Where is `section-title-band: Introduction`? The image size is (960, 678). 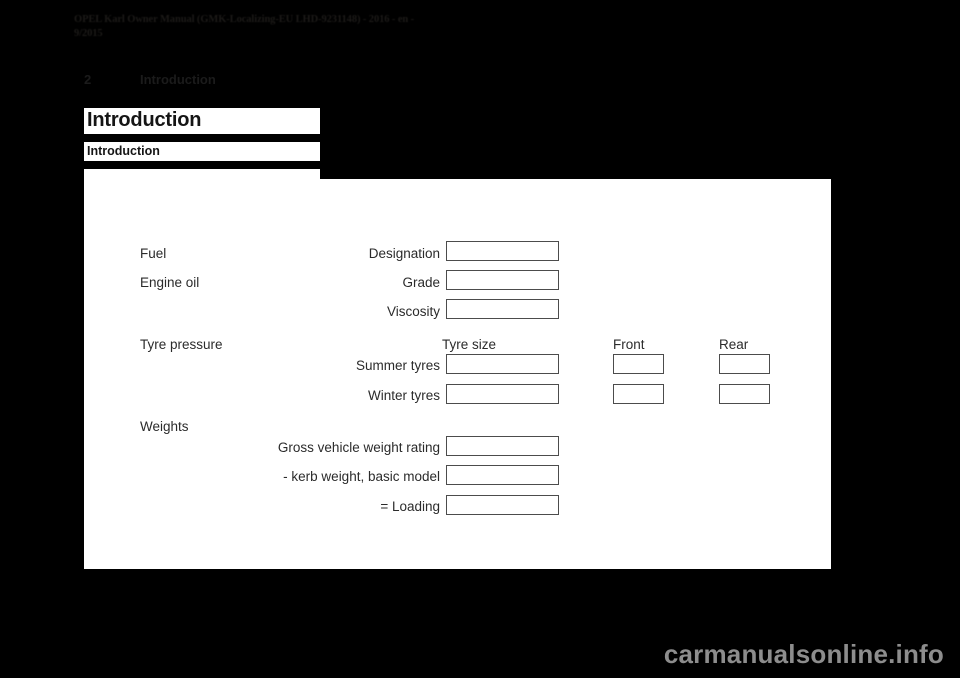 section-title-band: Introduction is located at coordinates (202, 151).